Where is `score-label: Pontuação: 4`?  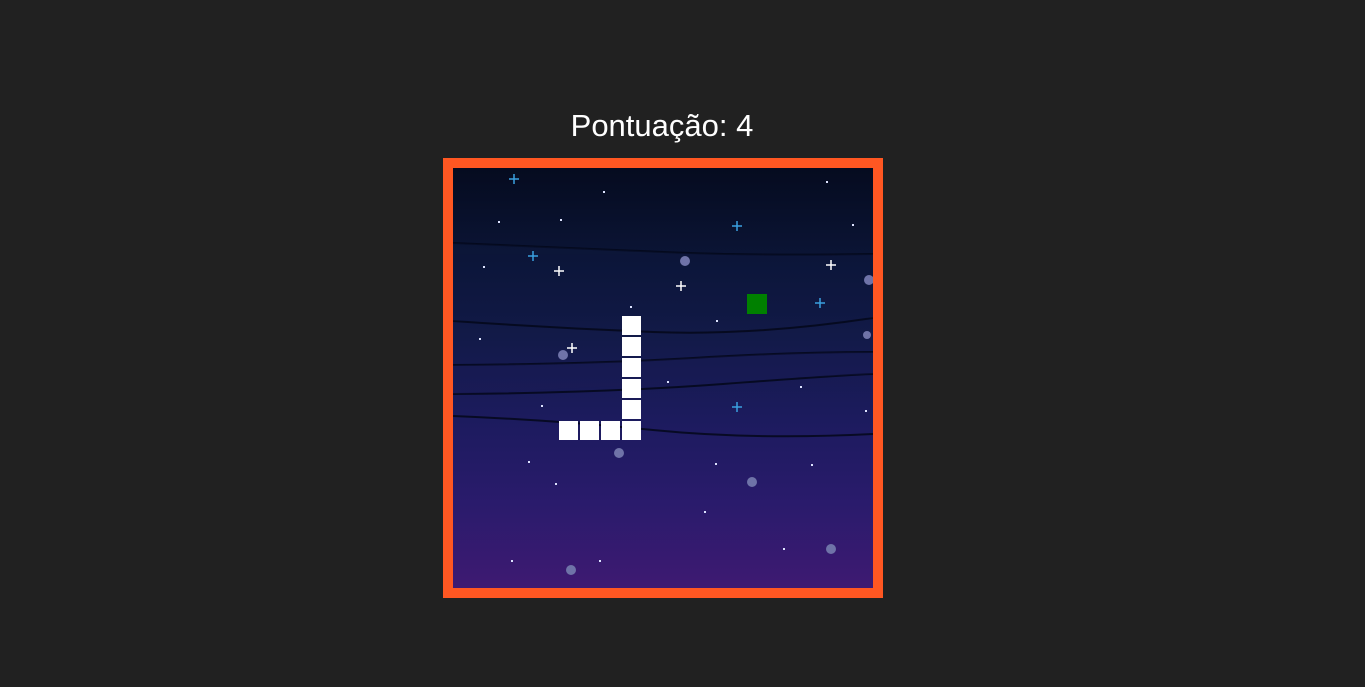 score-label: Pontuação: 4 is located at coordinates (662, 125).